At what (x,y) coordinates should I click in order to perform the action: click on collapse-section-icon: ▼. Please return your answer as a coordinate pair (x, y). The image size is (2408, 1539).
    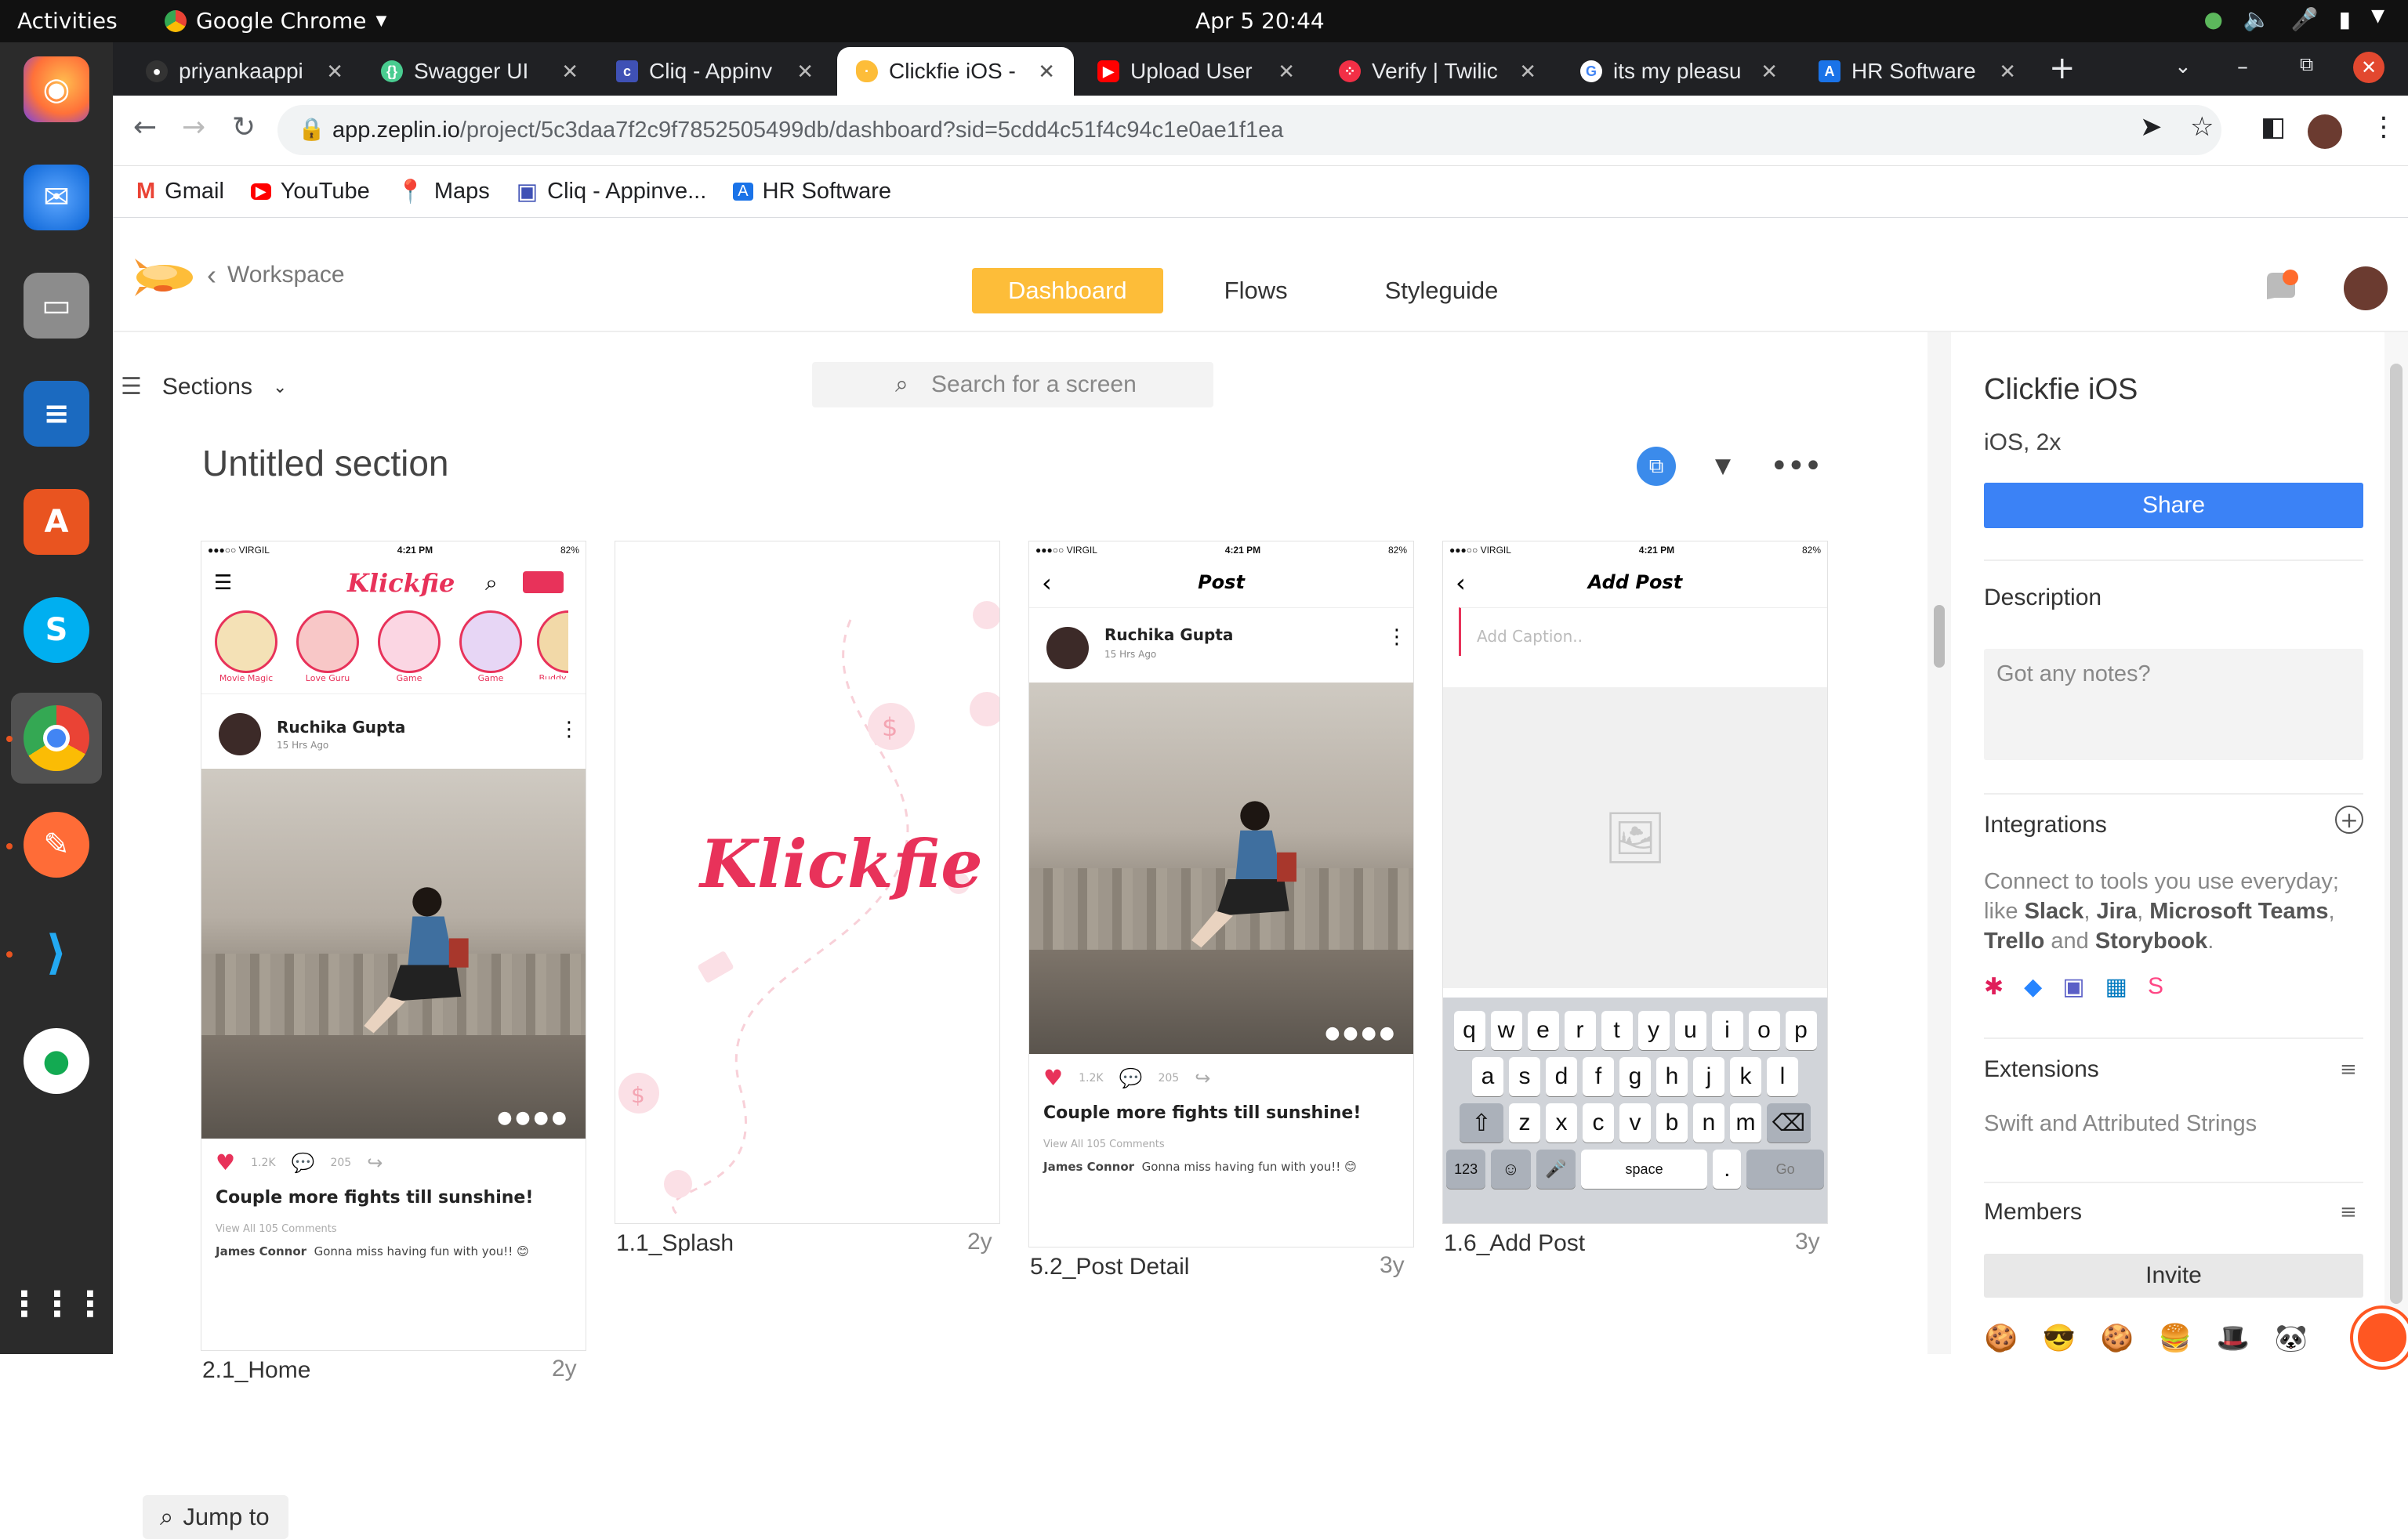
    Looking at the image, I should click on (1723, 466).